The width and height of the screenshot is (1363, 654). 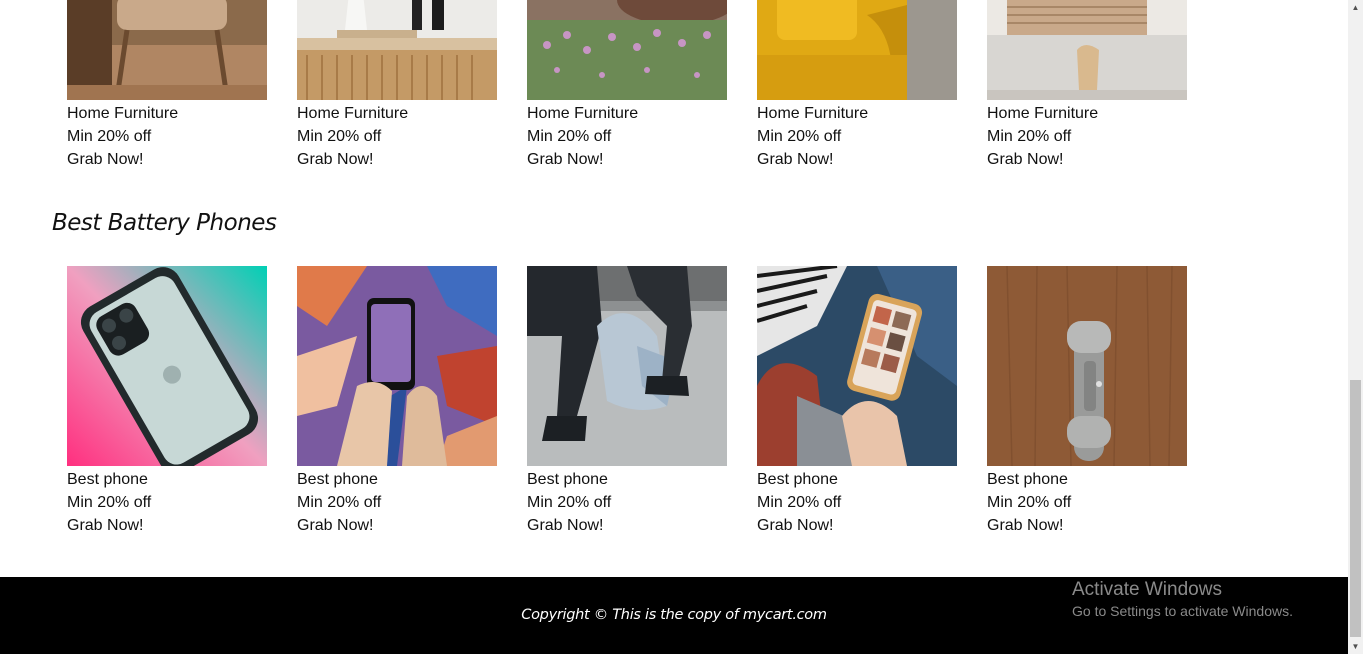 What do you see at coordinates (857, 366) in the screenshot?
I see `product-image-phone-in-hand` at bounding box center [857, 366].